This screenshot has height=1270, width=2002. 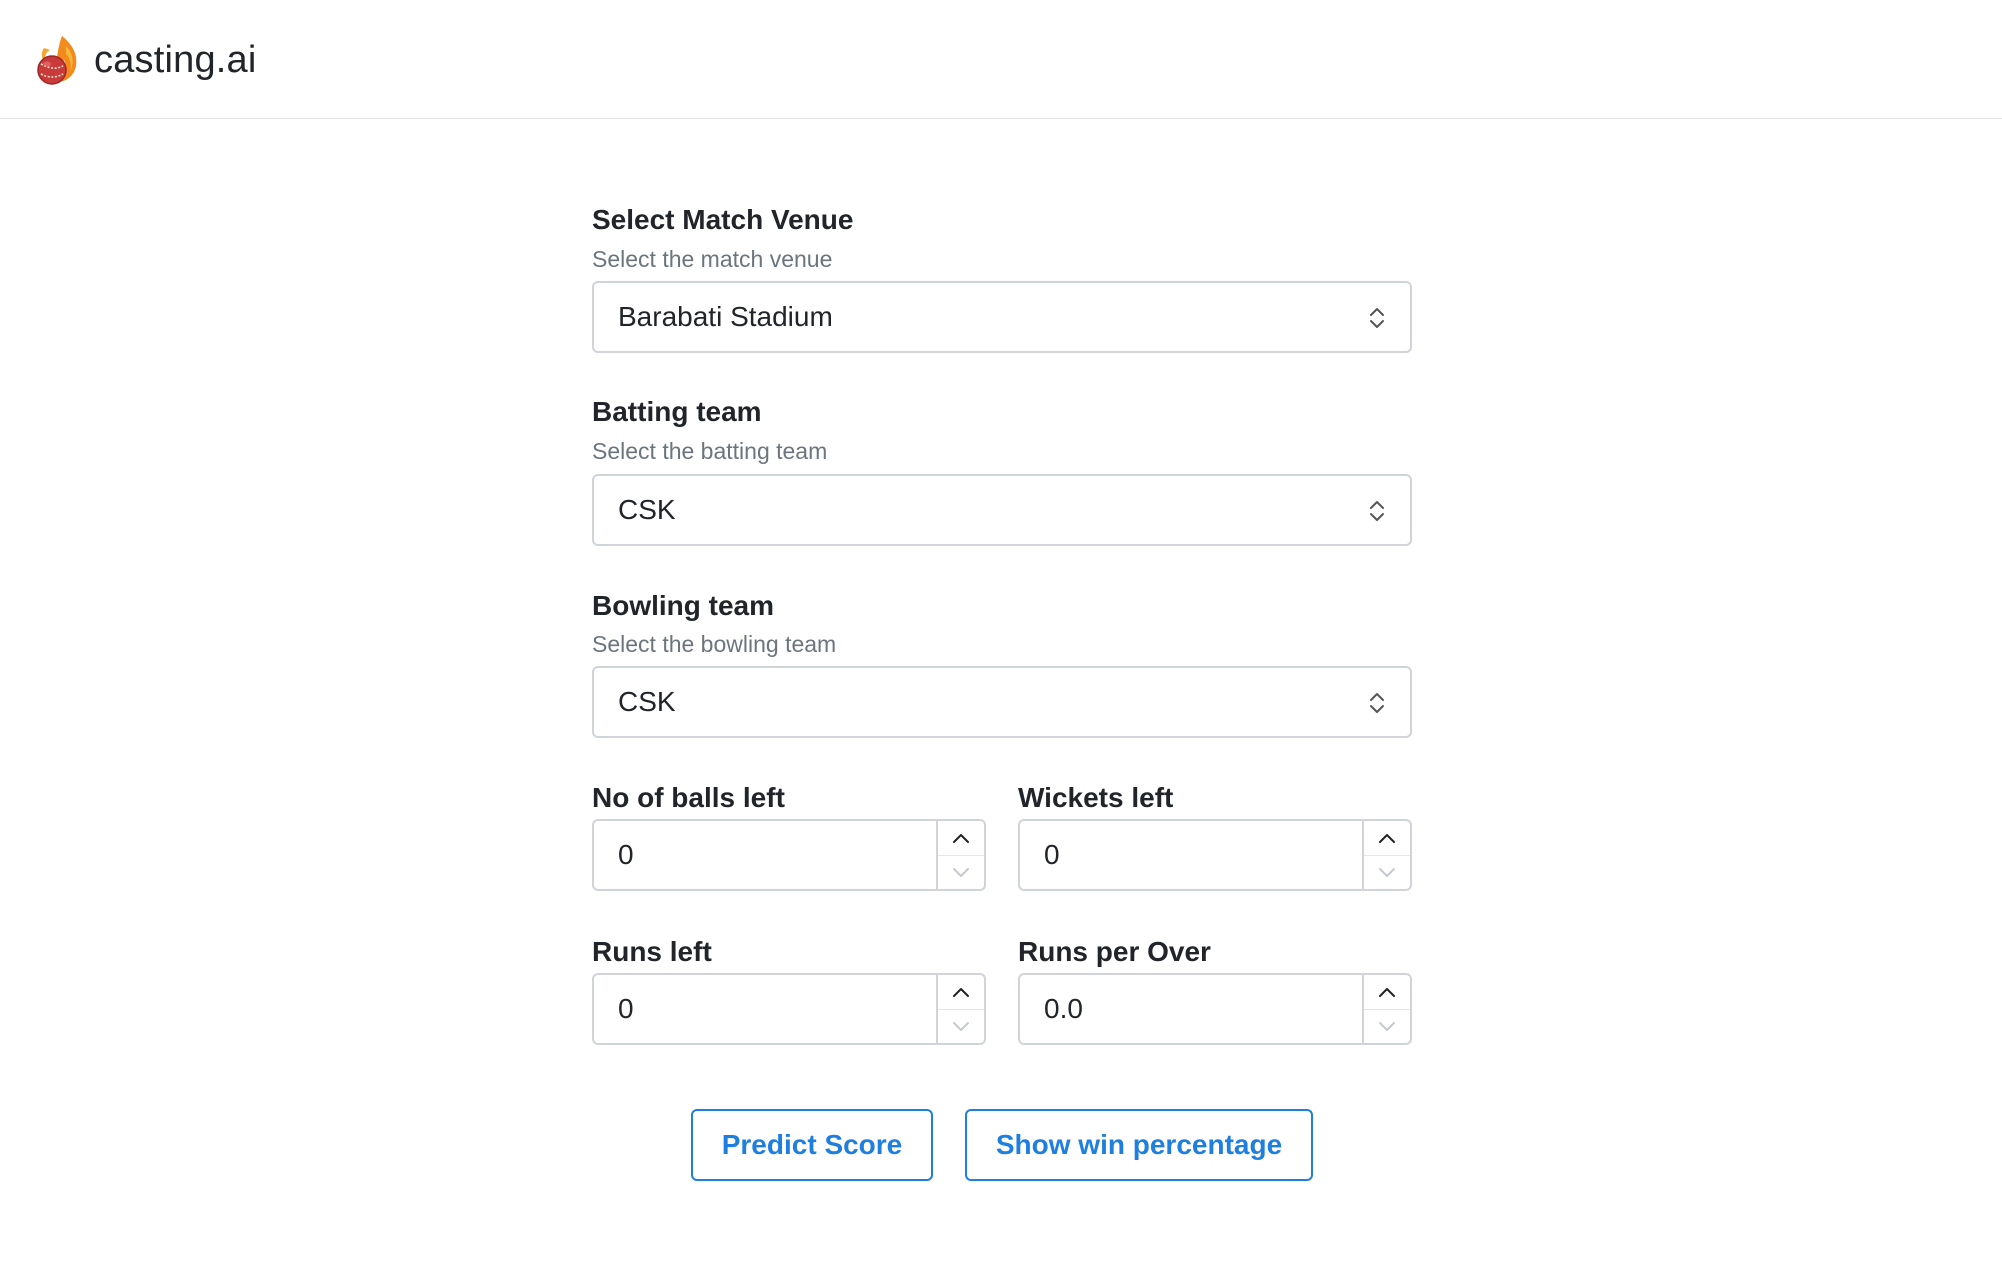 What do you see at coordinates (677, 411) in the screenshot?
I see `batting-team-label: Batting team` at bounding box center [677, 411].